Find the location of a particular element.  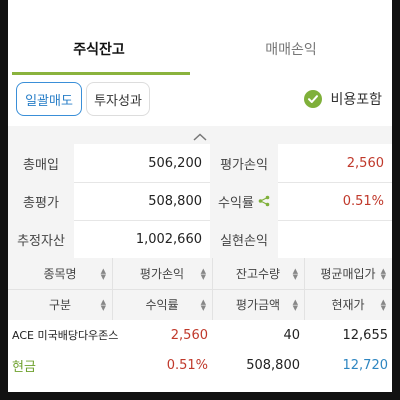

summary-row: 총매입 506,200 평가손익 2,560 is located at coordinates (200, 163).